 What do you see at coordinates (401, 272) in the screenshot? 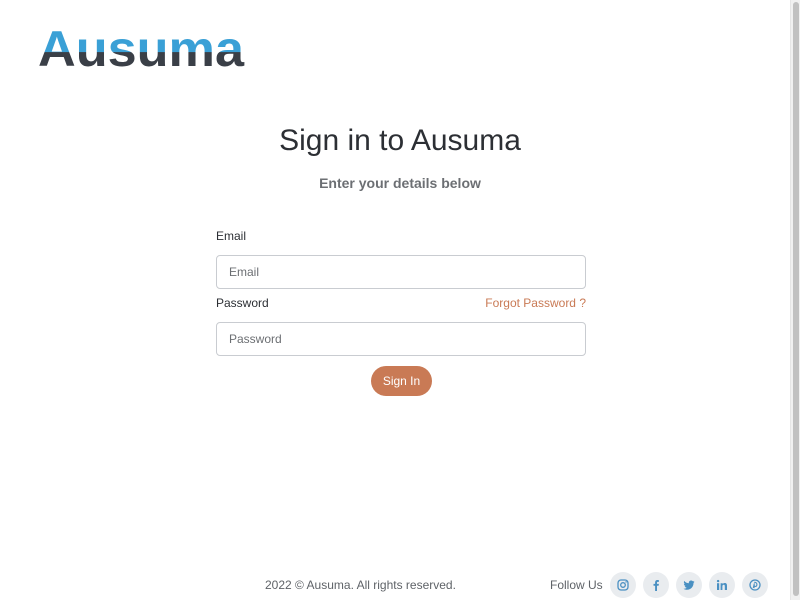
I see `email-field` at bounding box center [401, 272].